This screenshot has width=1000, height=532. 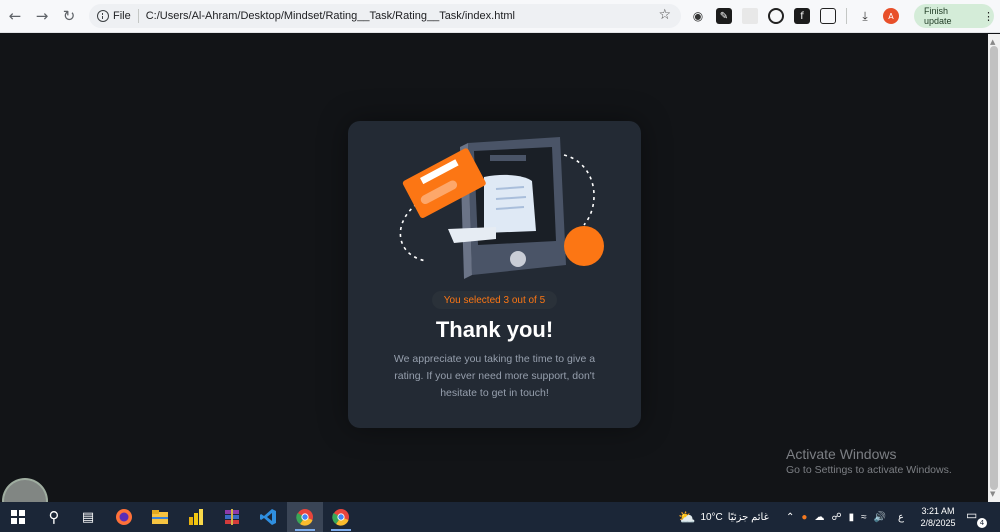 I want to click on extension-pen-icon: ✎, so click(x=724, y=16).